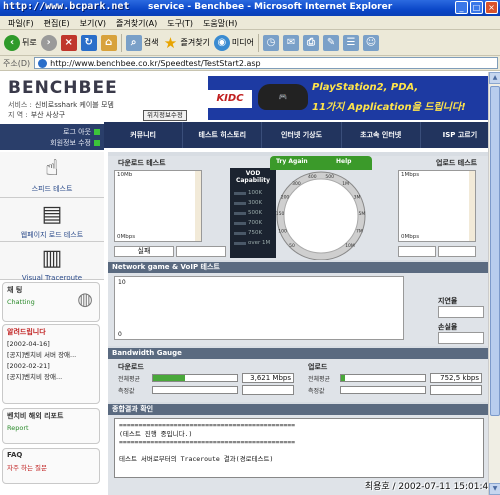 Image resolution: width=500 pixels, height=495 pixels. What do you see at coordinates (311, 42) in the screenshot?
I see `print-icon: ⎙` at bounding box center [311, 42].